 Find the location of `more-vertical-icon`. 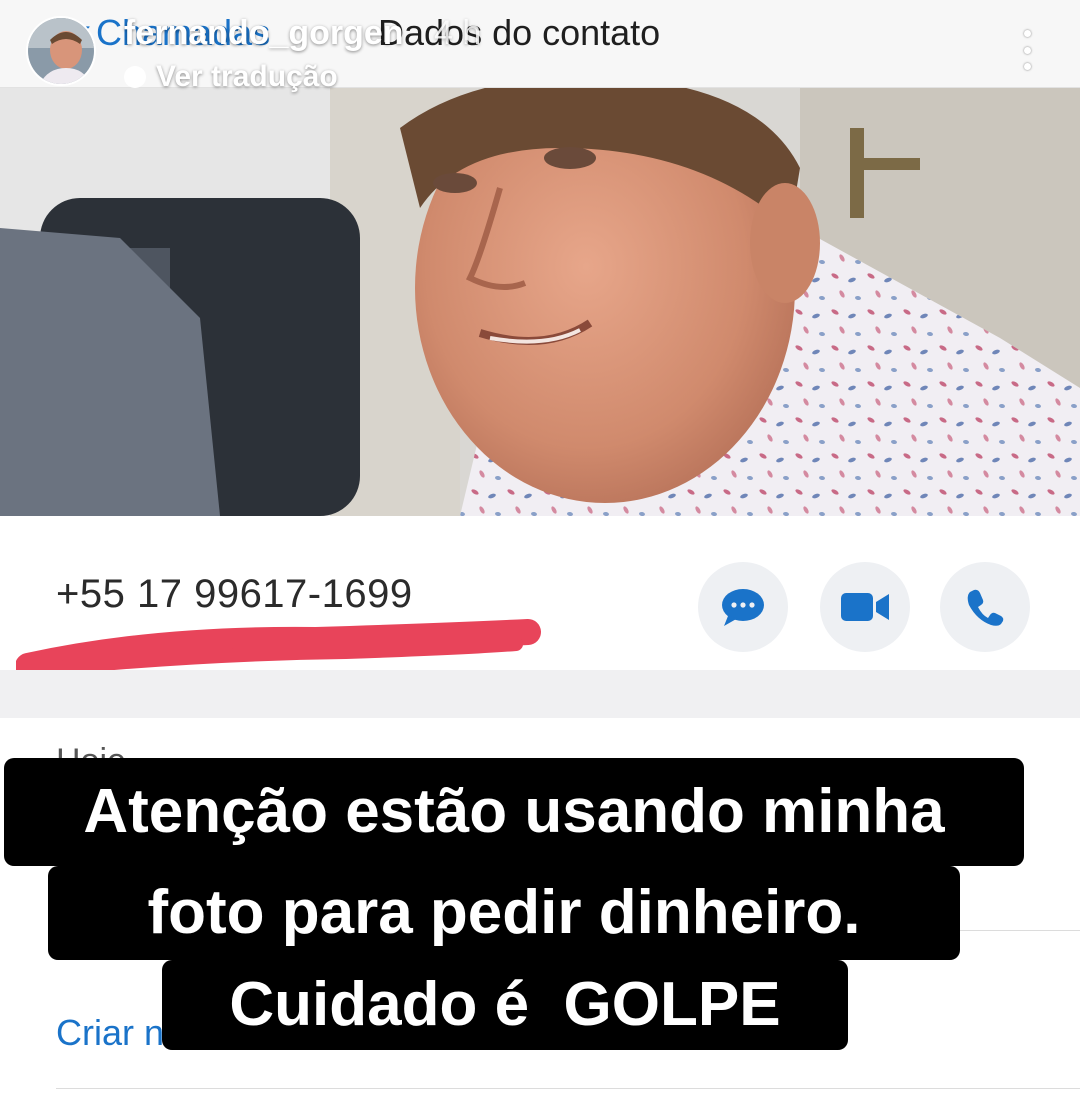

more-vertical-icon is located at coordinates (1027, 50).